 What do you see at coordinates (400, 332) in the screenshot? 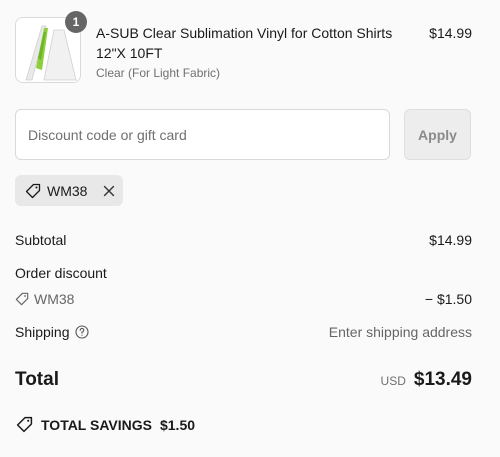
I see `shipping-value: Enter shipping address` at bounding box center [400, 332].